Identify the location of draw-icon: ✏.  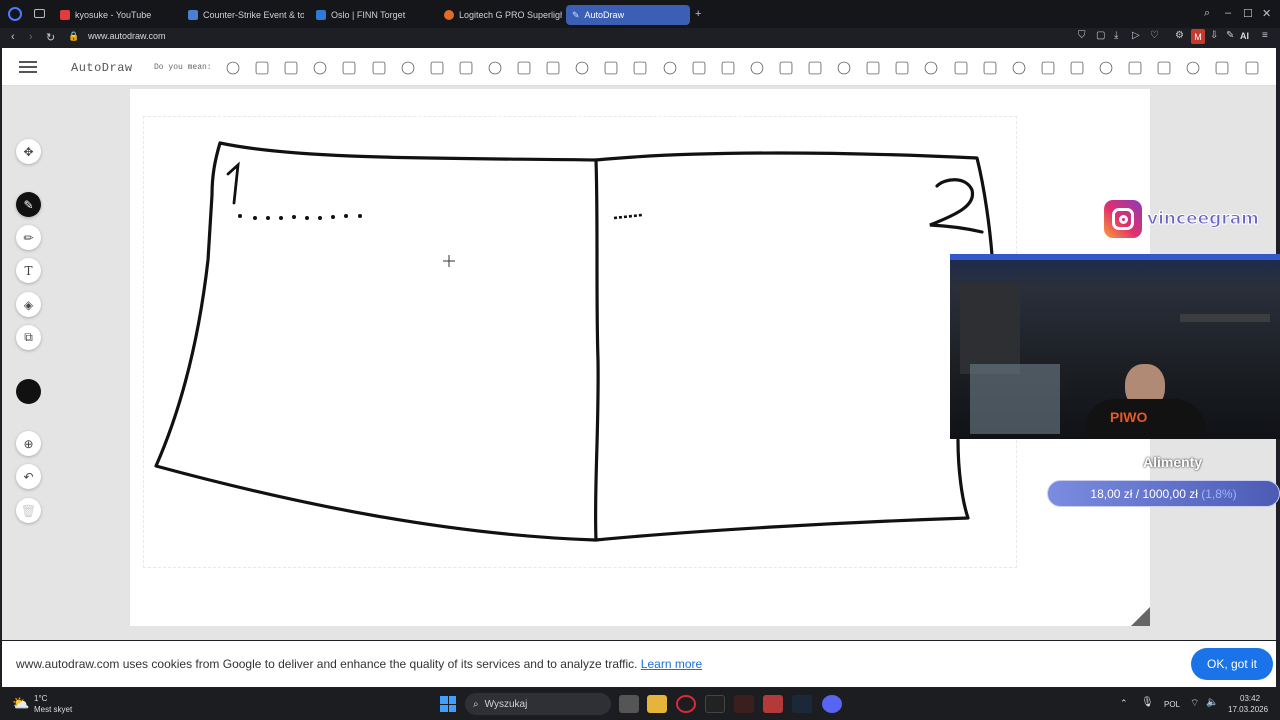
(28, 237).